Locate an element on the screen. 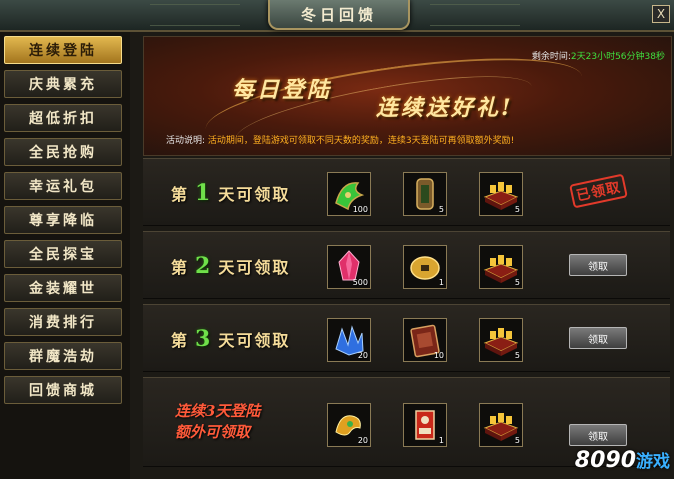 This screenshot has height=479, width=674. title-decoration-right is located at coordinates (475, 15).